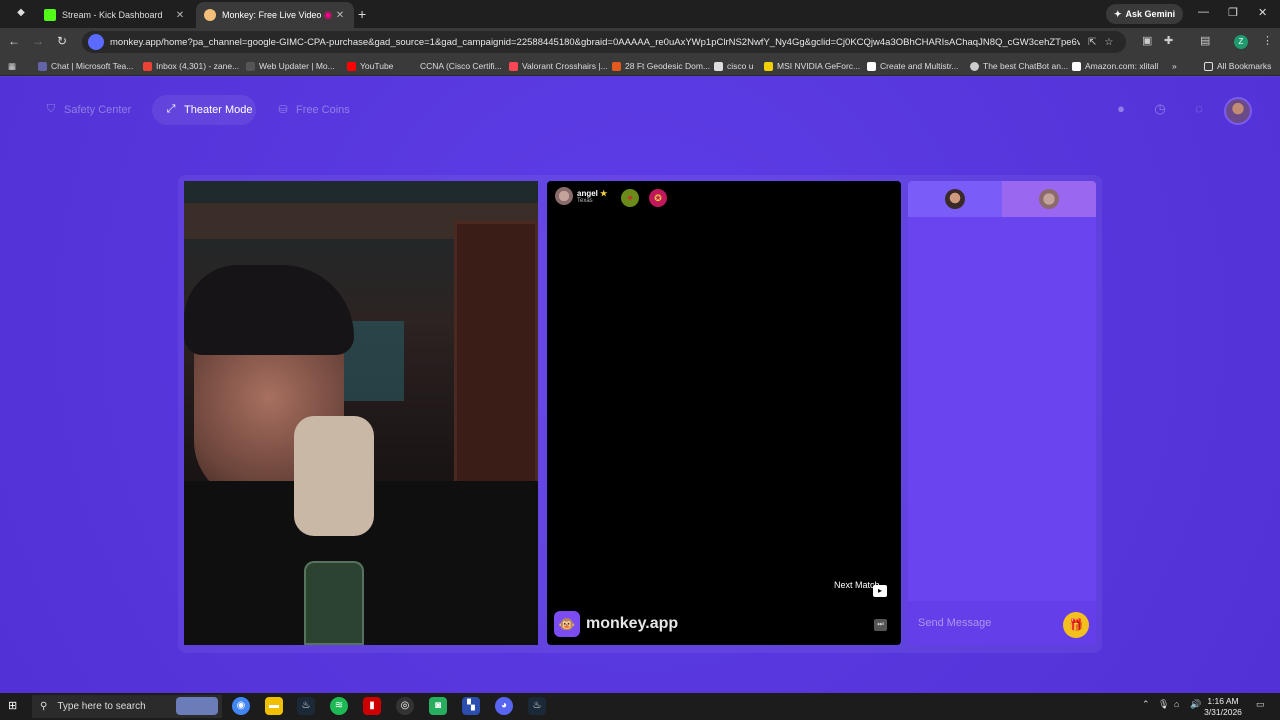 The image size is (1280, 720). What do you see at coordinates (96, 42) in the screenshot?
I see `site-info-icon` at bounding box center [96, 42].